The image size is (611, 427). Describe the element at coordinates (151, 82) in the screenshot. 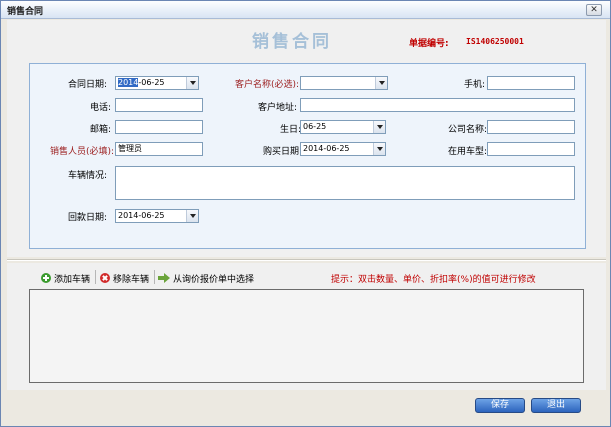

I see `contract-date-rest: -06-25` at that location.